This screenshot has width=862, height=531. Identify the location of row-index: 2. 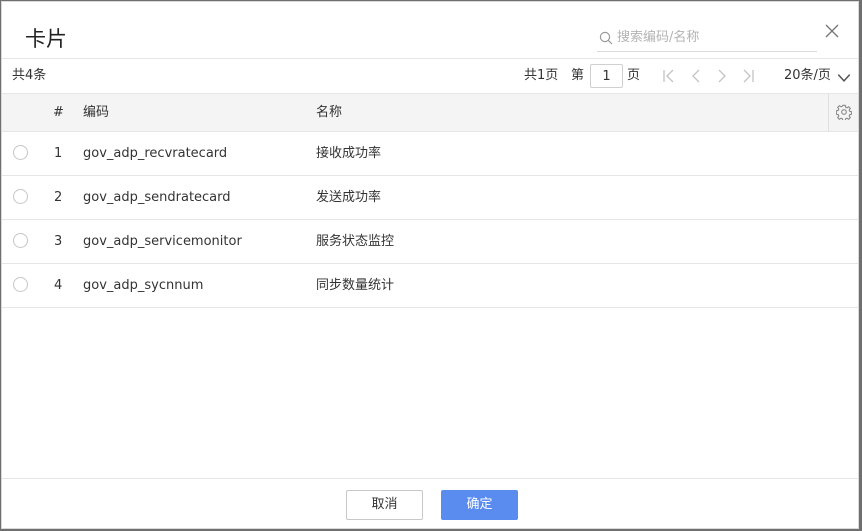
(58, 197).